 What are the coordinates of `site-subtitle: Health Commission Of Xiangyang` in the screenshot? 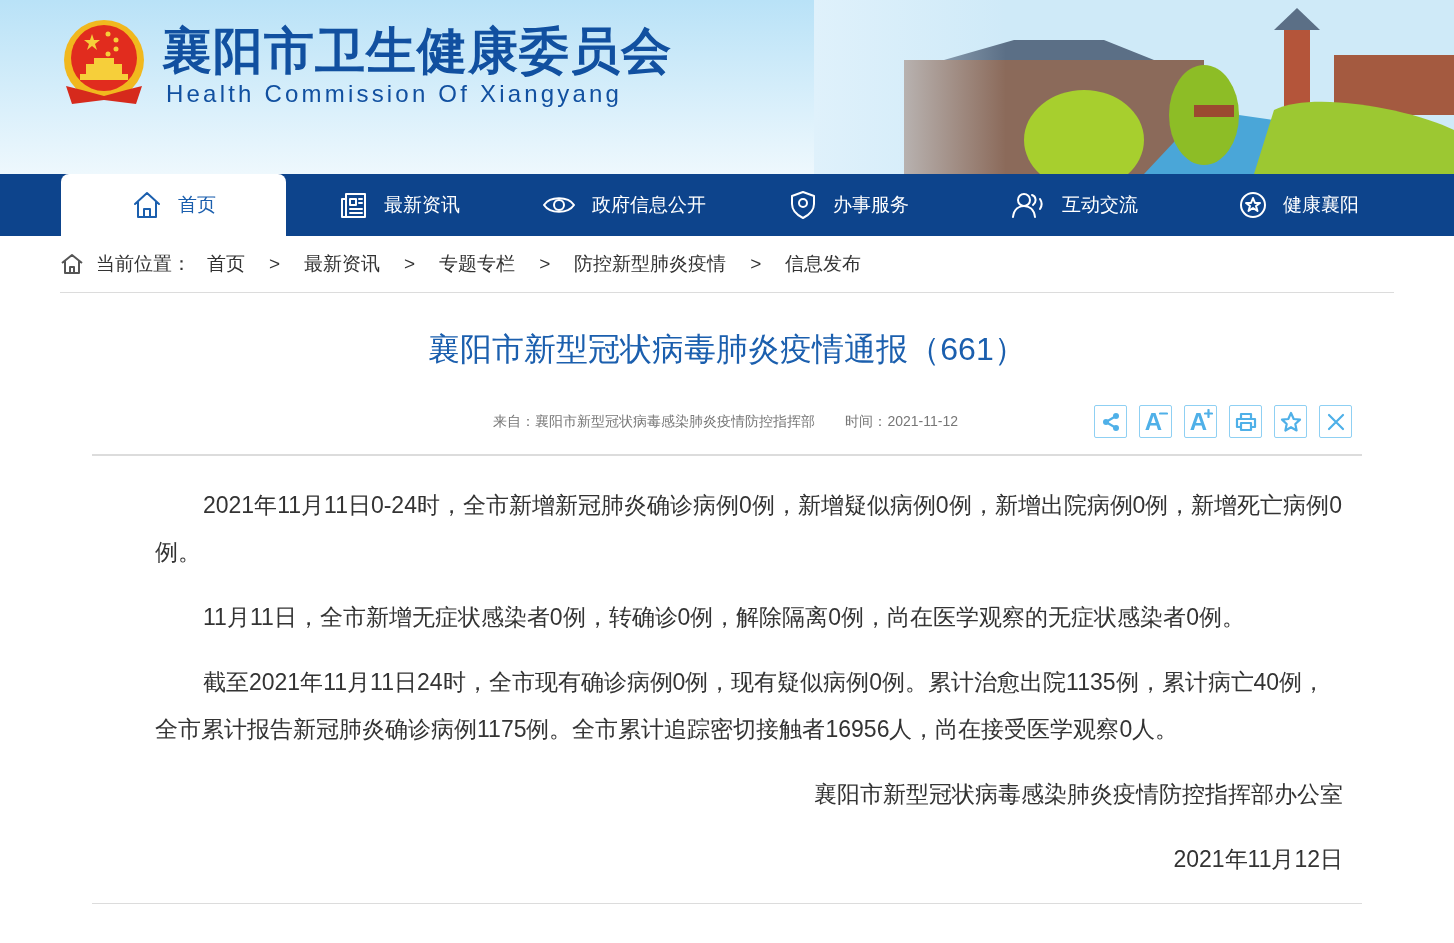 It's located at (394, 94).